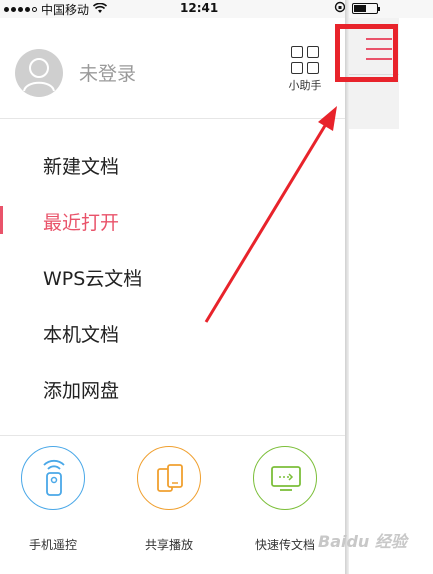 The image size is (433, 574). Describe the element at coordinates (270, 214) in the screenshot. I see `annotation-arrow` at that location.